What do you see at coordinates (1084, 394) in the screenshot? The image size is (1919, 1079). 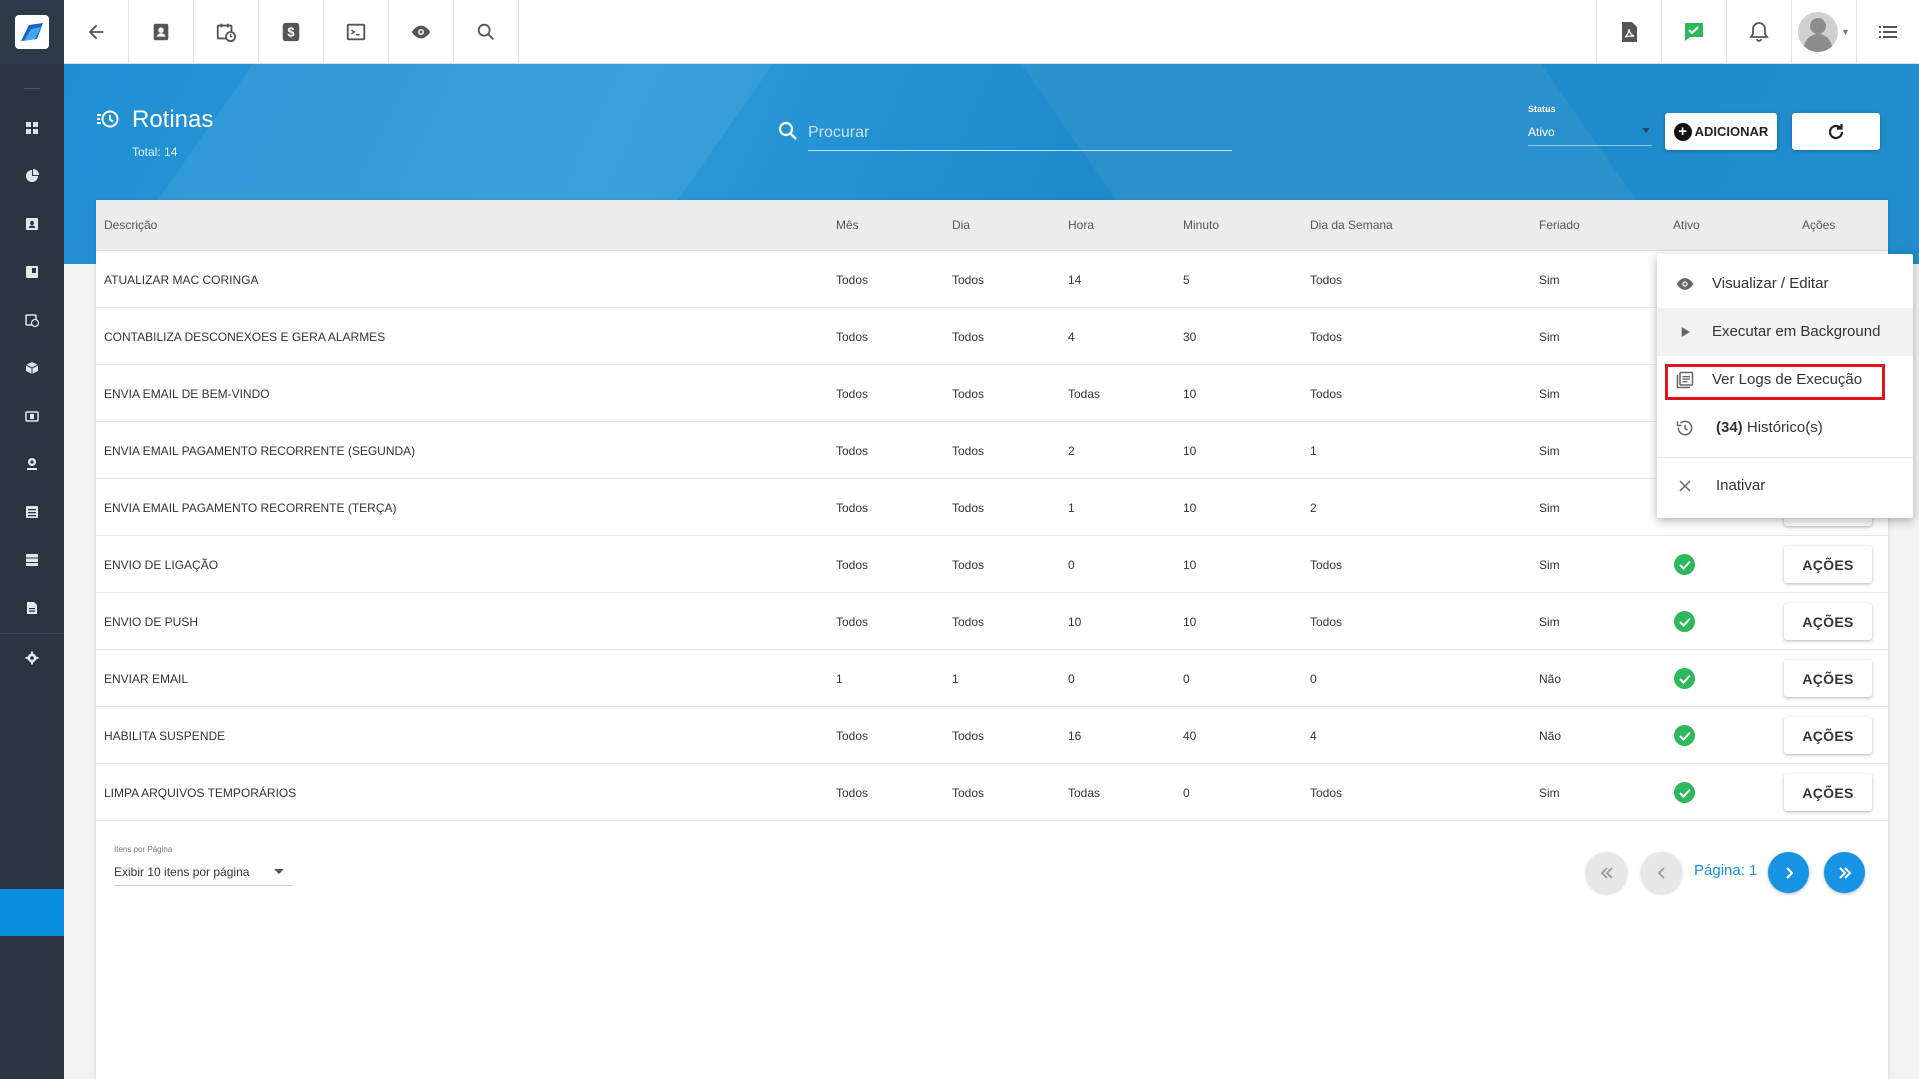 I see `cell-hora: Todas` at bounding box center [1084, 394].